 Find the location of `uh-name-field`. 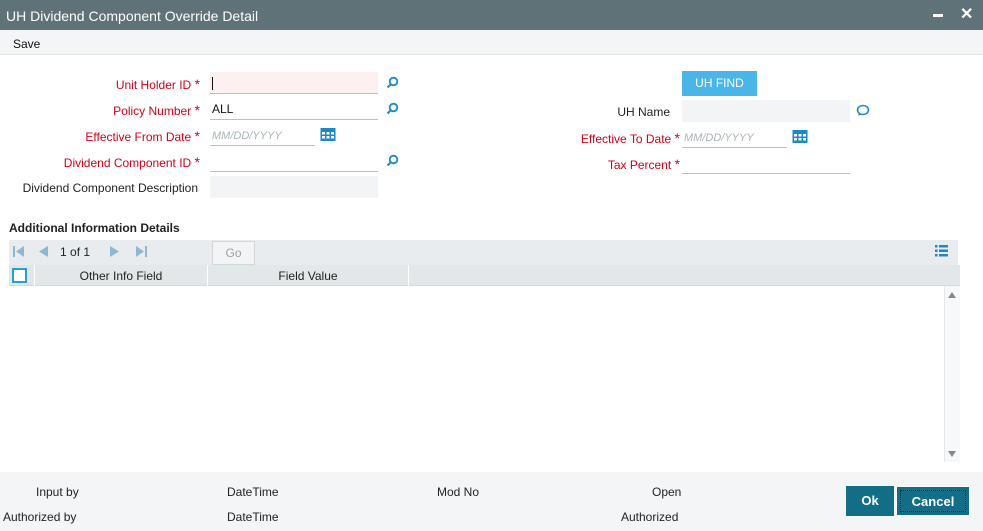

uh-name-field is located at coordinates (766, 111).